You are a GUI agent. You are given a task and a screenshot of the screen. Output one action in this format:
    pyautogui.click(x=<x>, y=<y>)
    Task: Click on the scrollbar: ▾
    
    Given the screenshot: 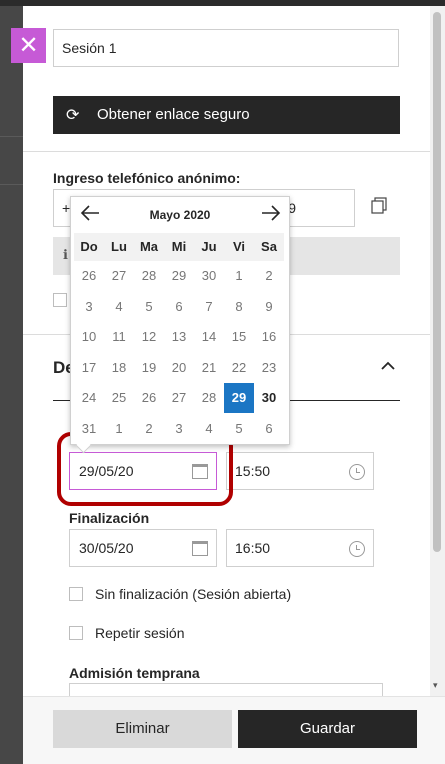 What is the action you would take?
    pyautogui.click(x=437, y=351)
    